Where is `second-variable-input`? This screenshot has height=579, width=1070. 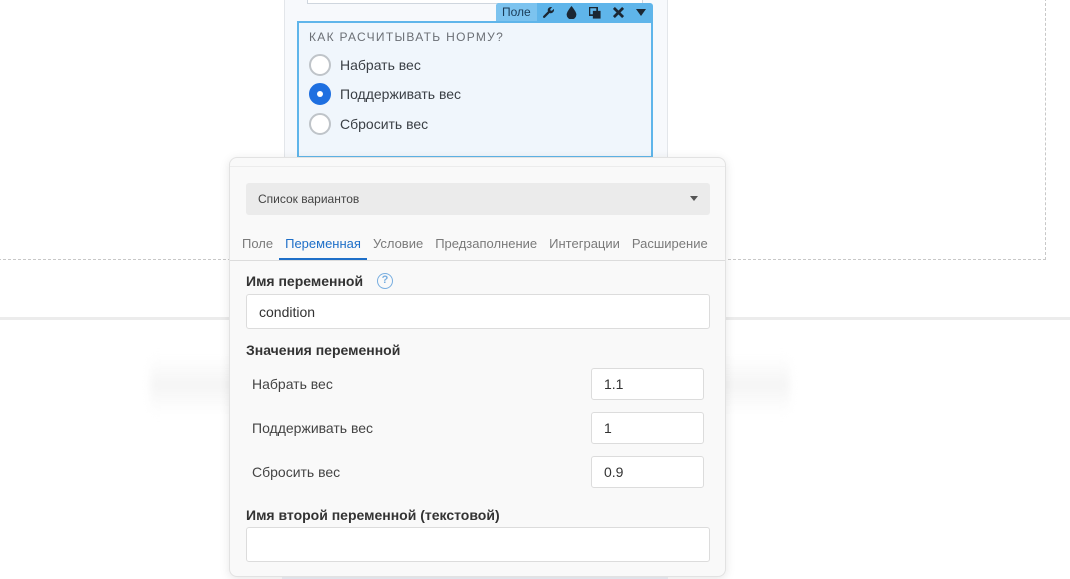
second-variable-input is located at coordinates (478, 544).